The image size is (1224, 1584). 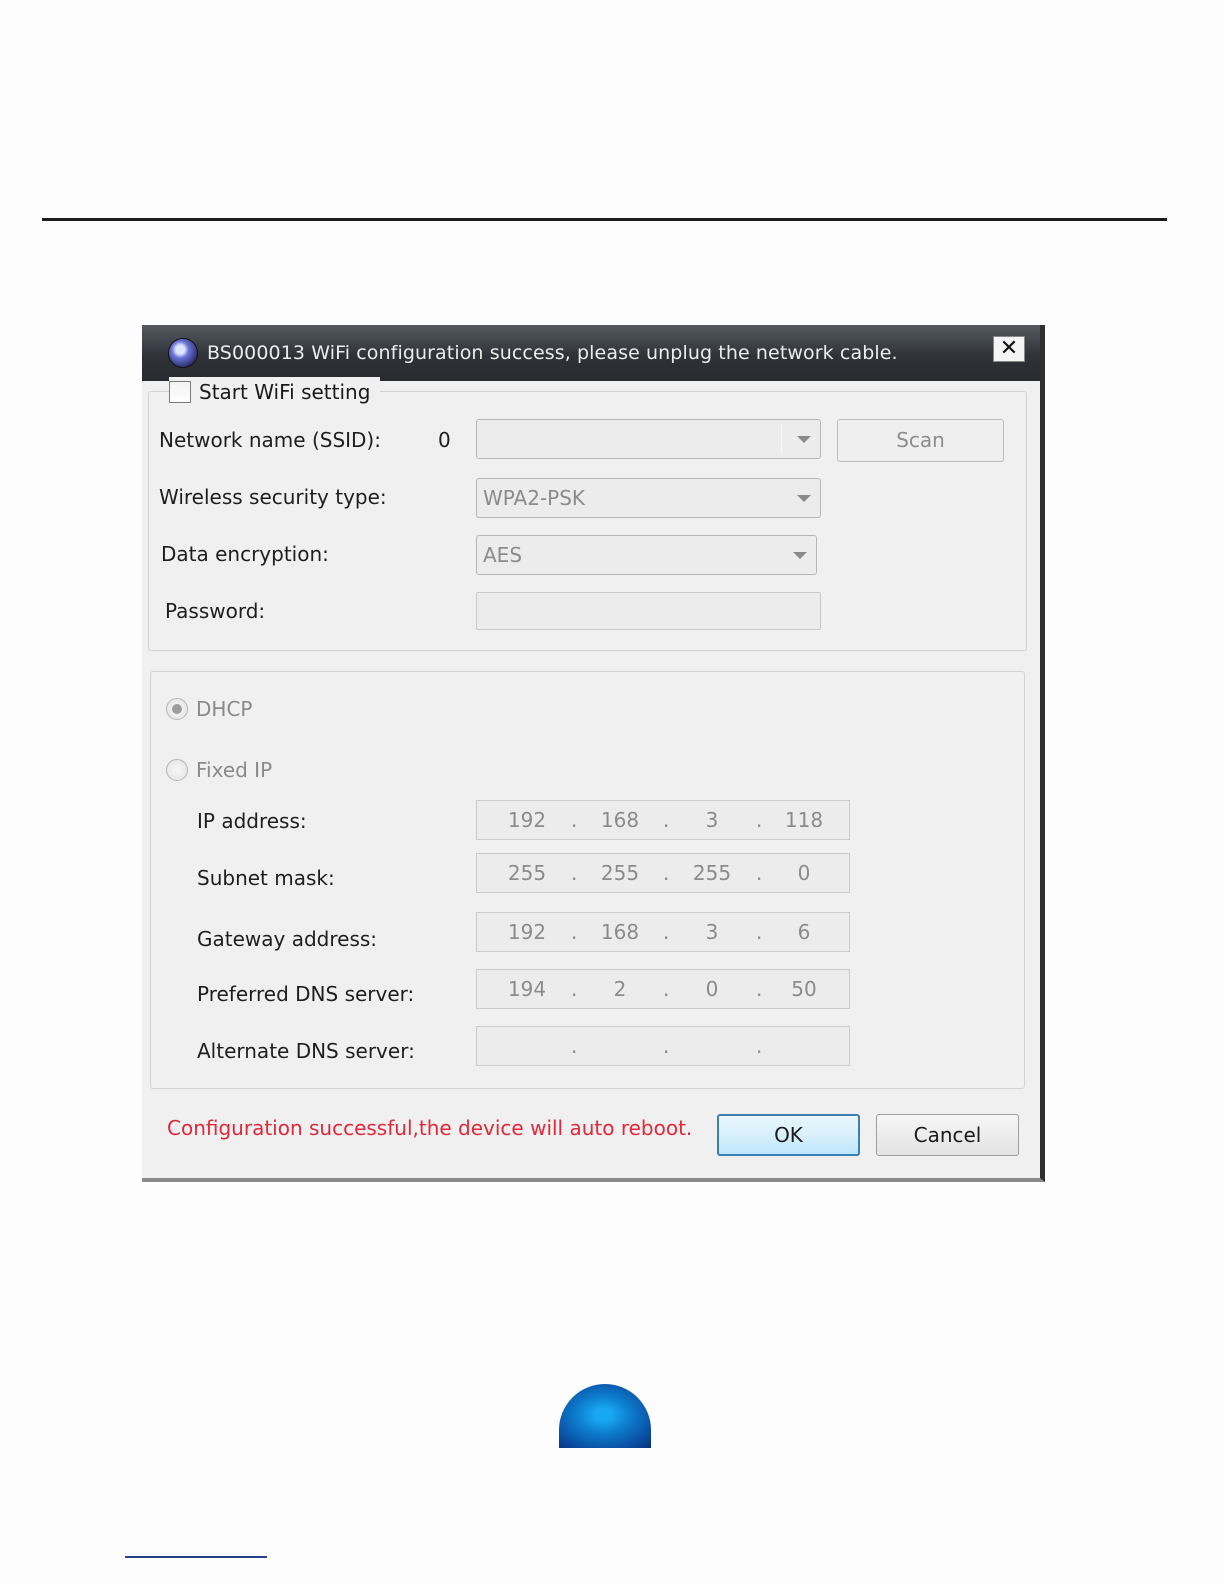 What do you see at coordinates (620, 989) in the screenshot?
I see `ip-octet-2: 2` at bounding box center [620, 989].